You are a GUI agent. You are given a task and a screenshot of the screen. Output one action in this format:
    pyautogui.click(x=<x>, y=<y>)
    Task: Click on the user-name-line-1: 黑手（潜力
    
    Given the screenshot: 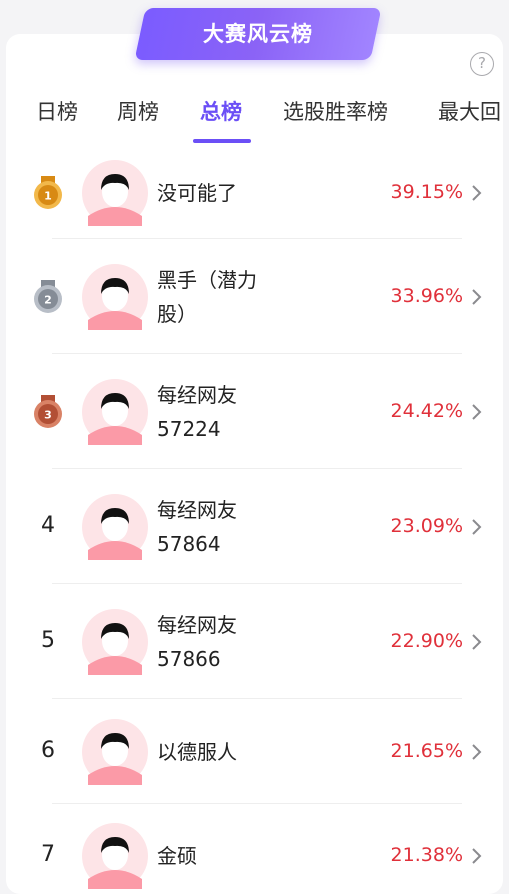 What is the action you would take?
    pyautogui.click(x=207, y=280)
    